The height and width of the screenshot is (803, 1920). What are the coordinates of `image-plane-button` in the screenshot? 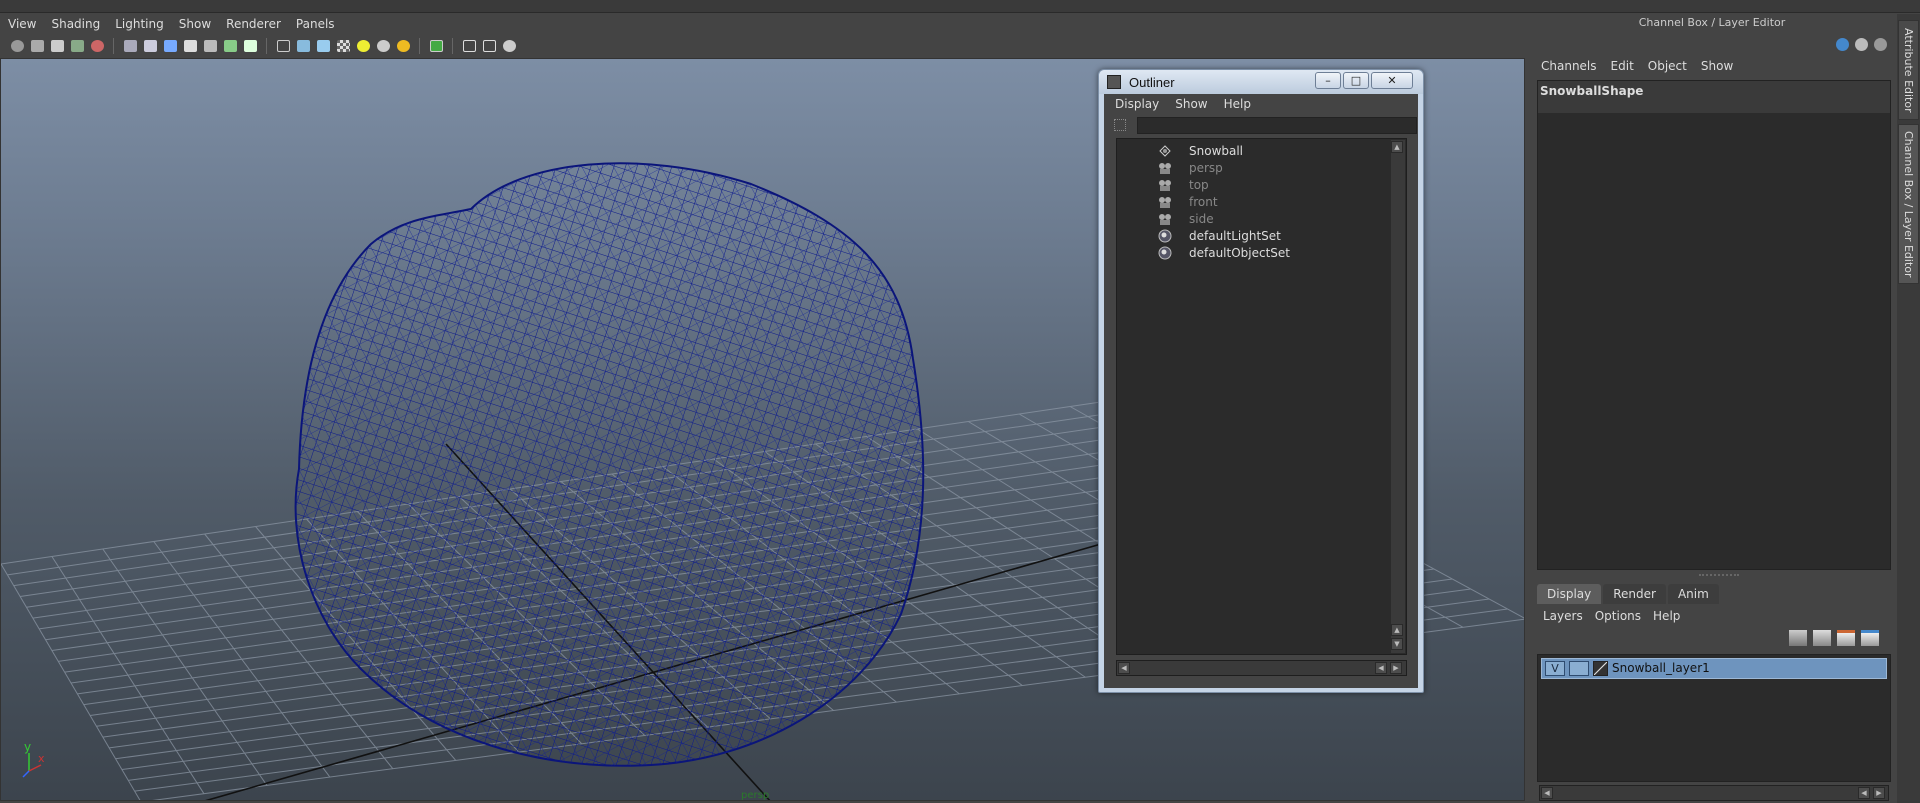 It's located at (77, 46).